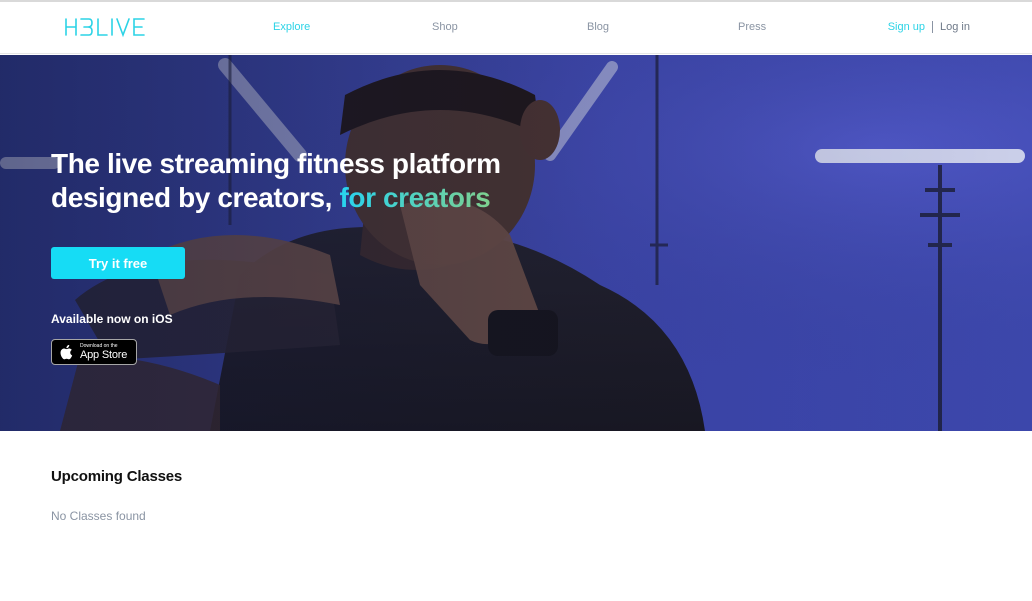 The width and height of the screenshot is (1032, 601). What do you see at coordinates (192, 197) in the screenshot?
I see `headline-line-2: designed by creators,` at bounding box center [192, 197].